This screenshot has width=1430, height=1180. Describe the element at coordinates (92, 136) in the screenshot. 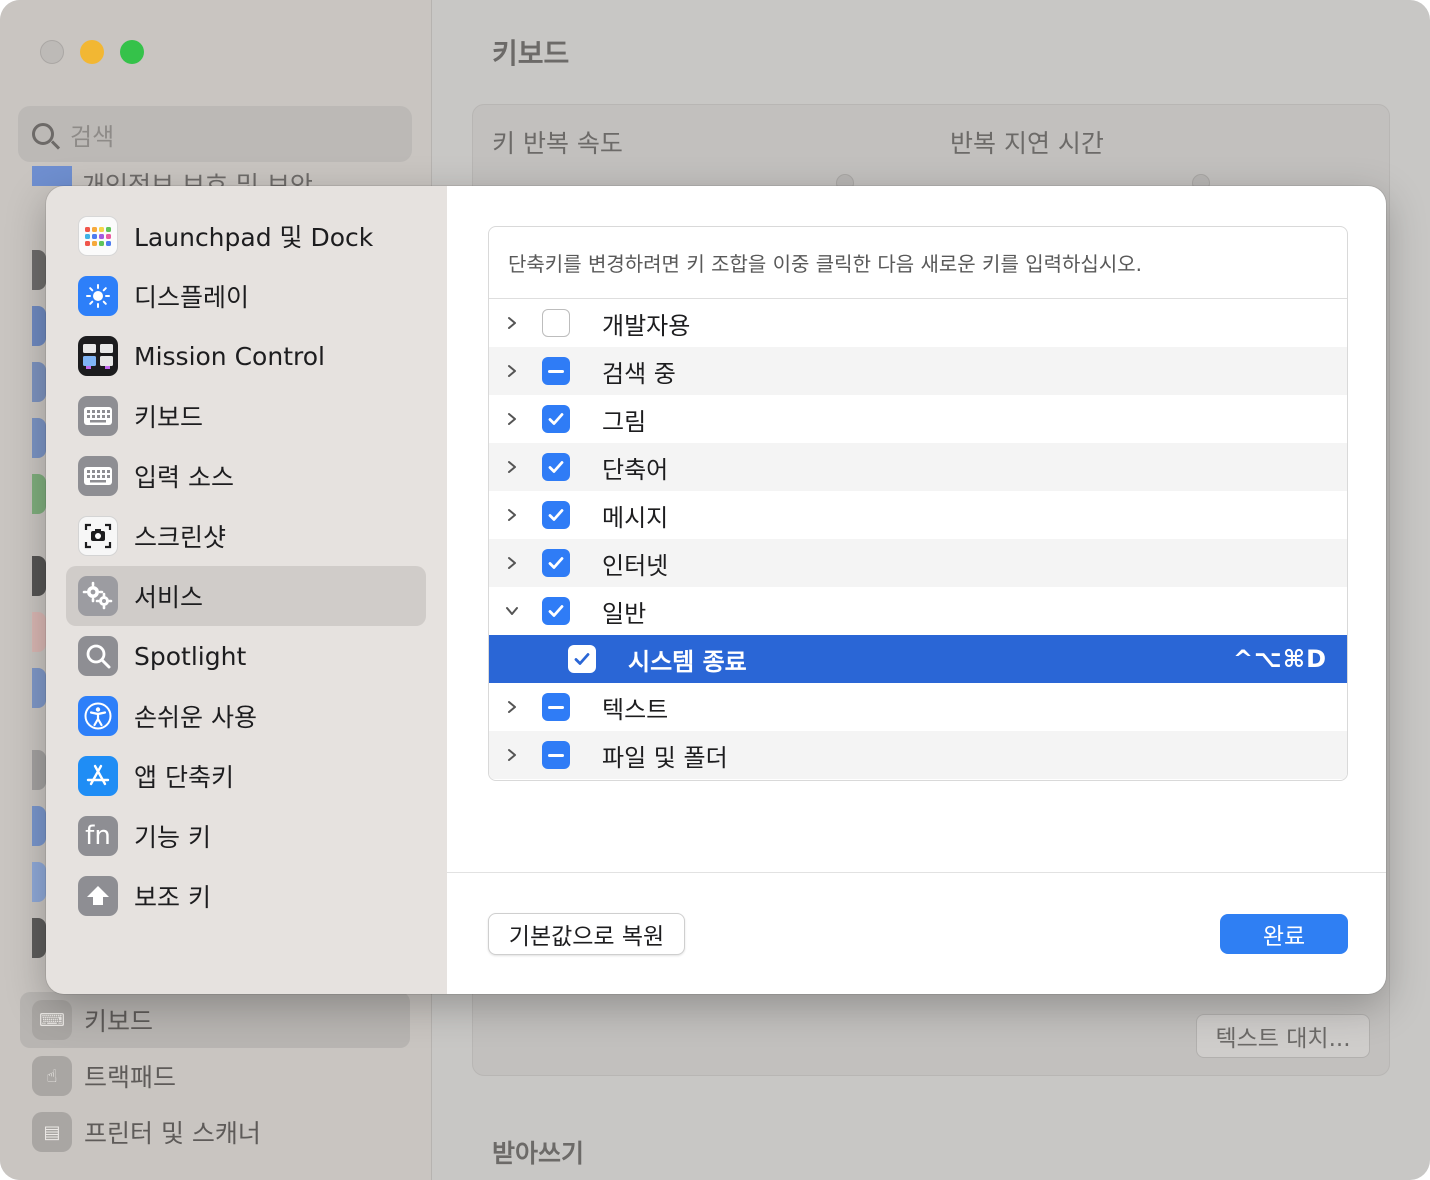

I see `search-placeholder: 검색` at that location.